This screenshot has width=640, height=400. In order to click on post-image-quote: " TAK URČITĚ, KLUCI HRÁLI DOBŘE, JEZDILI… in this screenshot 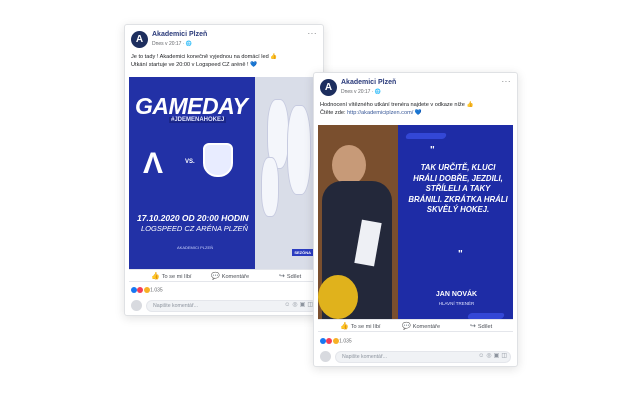, I will do `click(415, 222)`.